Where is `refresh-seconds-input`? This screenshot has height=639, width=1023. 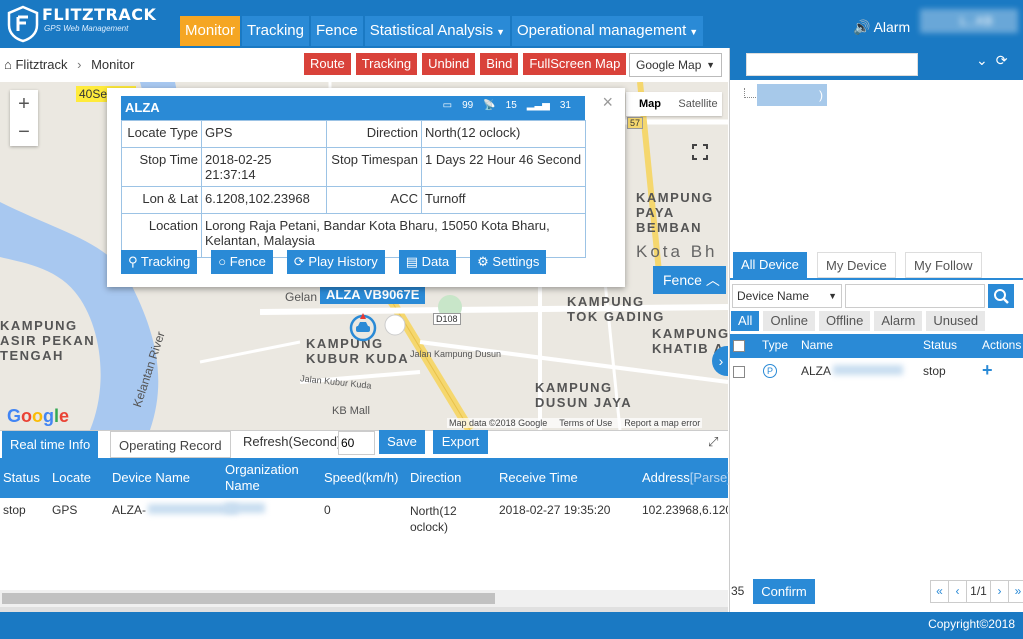 refresh-seconds-input is located at coordinates (356, 443).